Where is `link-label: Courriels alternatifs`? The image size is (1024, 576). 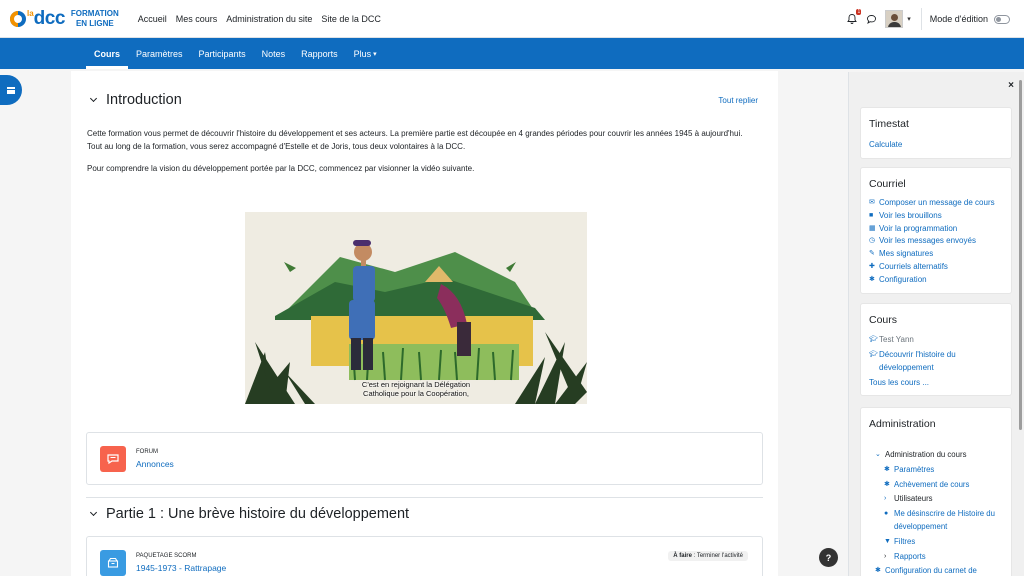
link-label: Courriels alternatifs is located at coordinates (913, 266).